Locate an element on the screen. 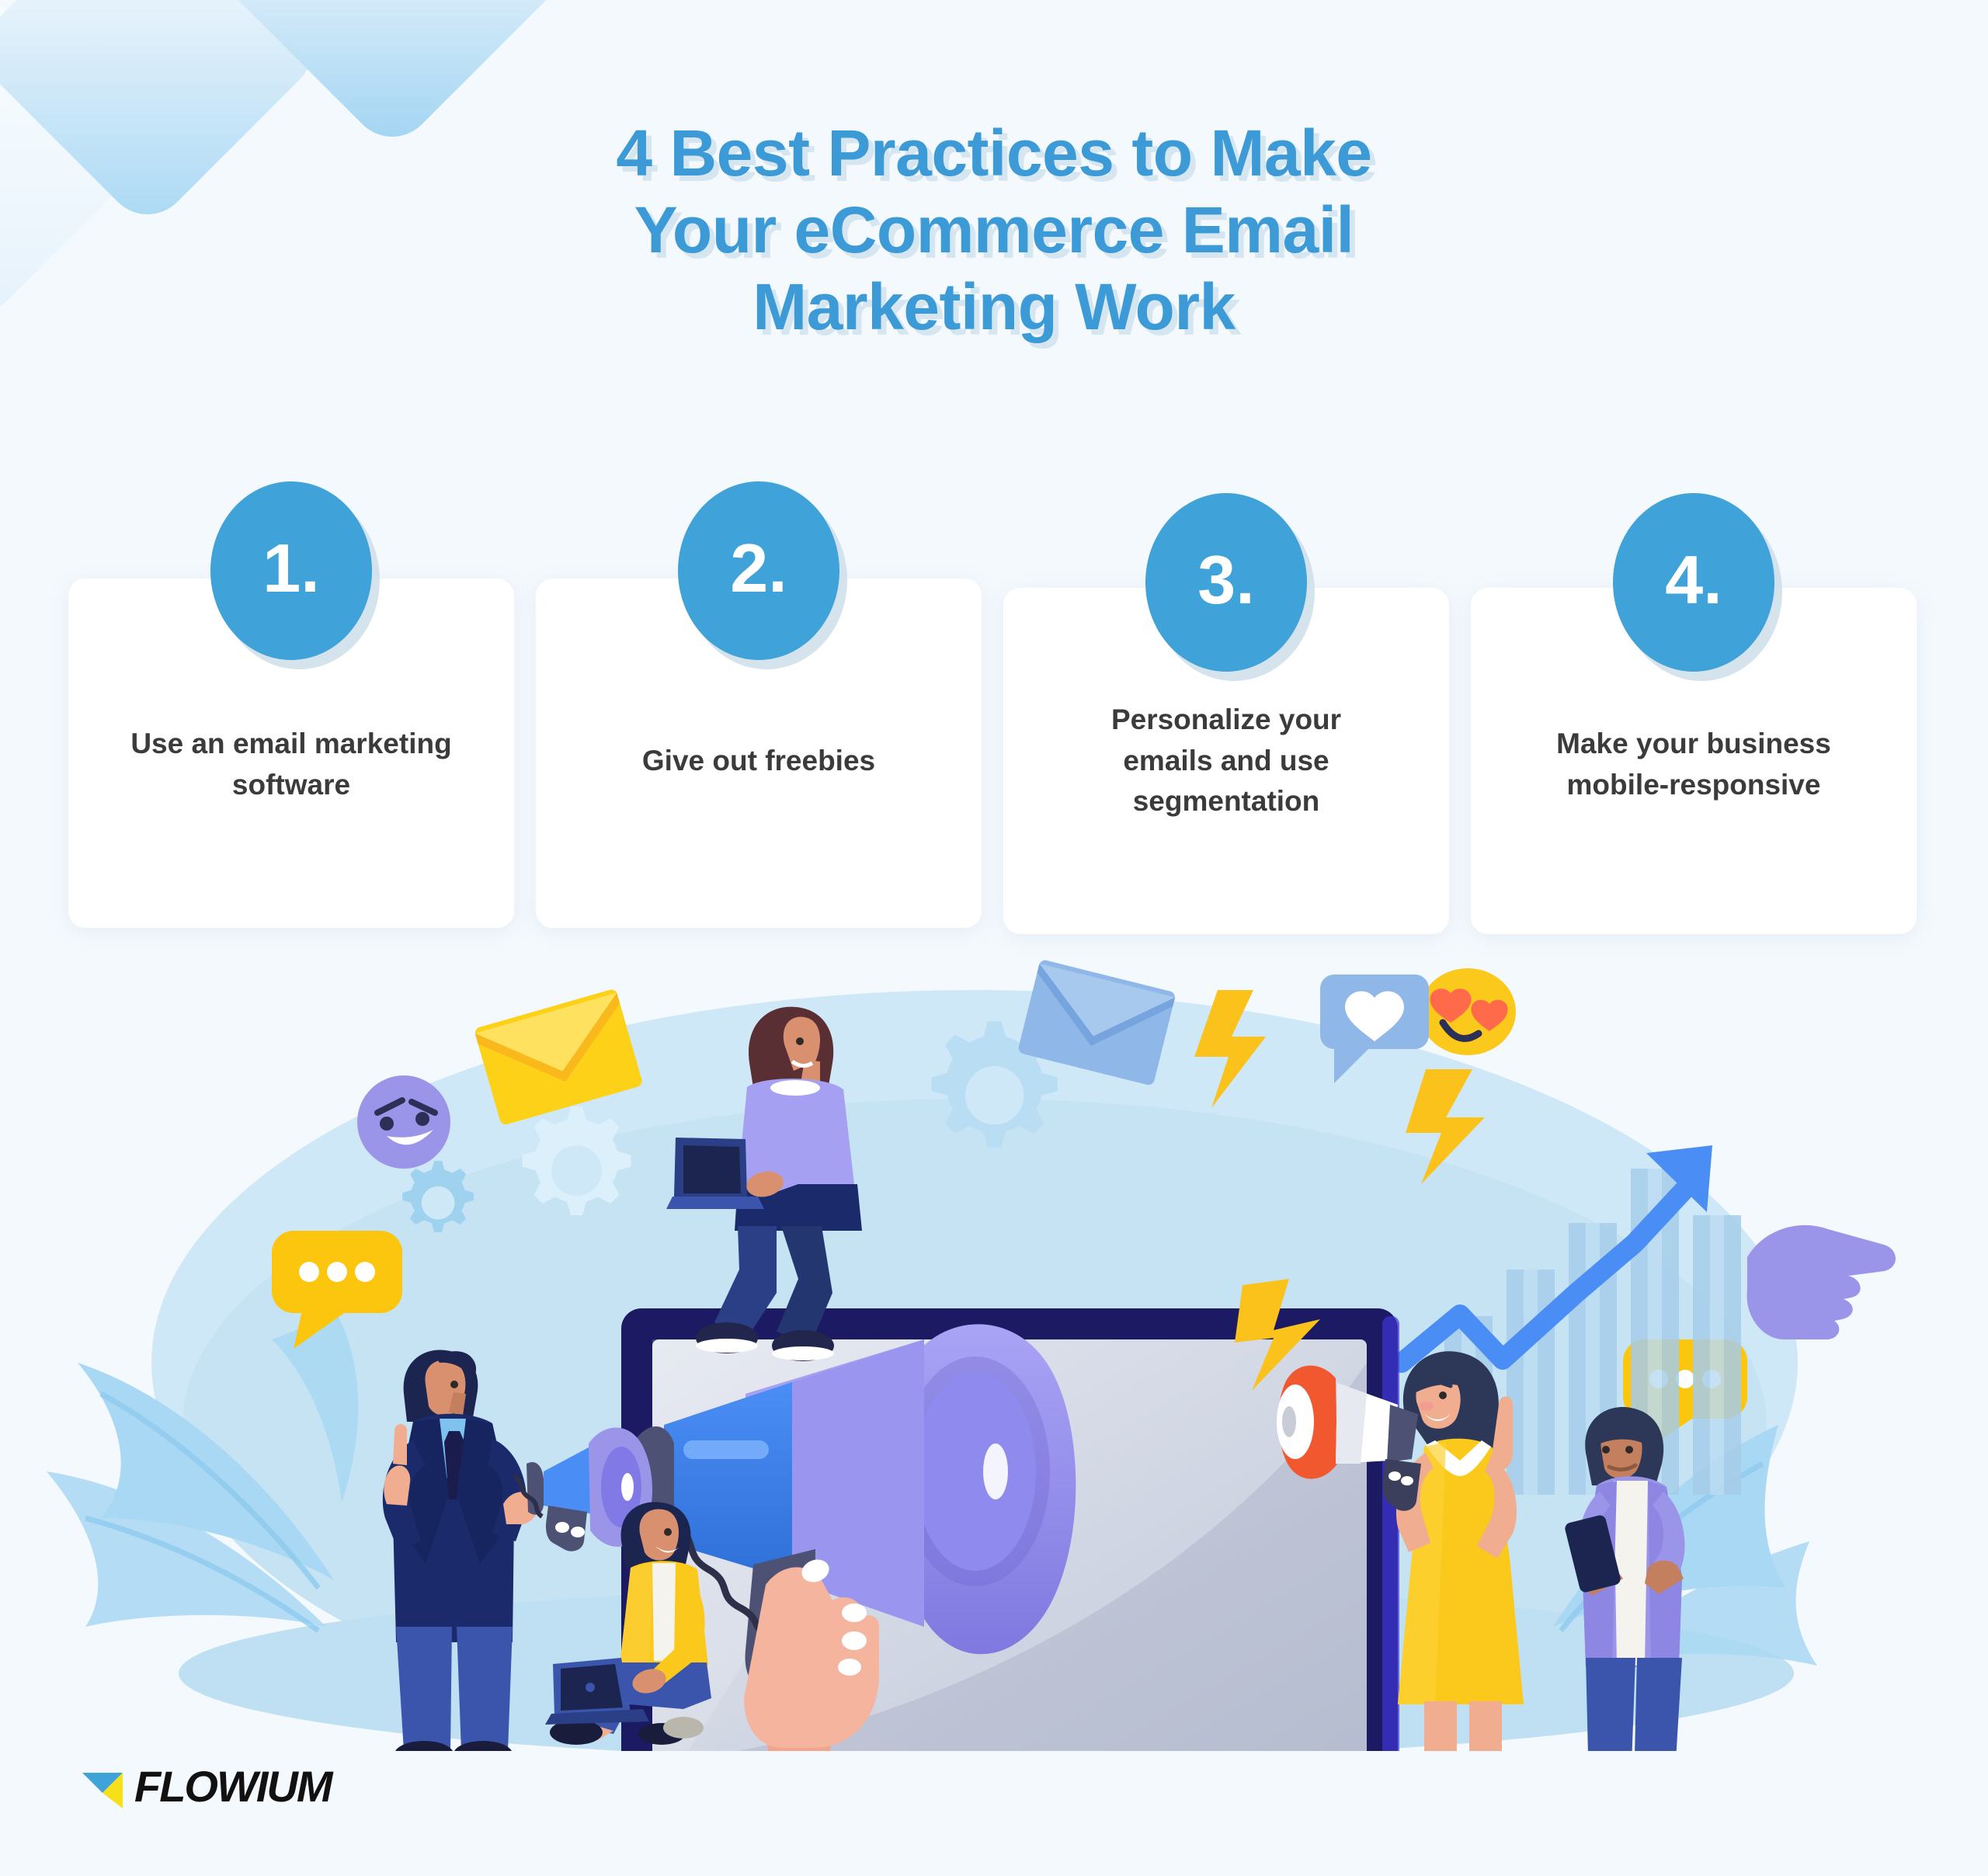 The image size is (1988, 1876). decorative-squares is located at coordinates (287, 166).